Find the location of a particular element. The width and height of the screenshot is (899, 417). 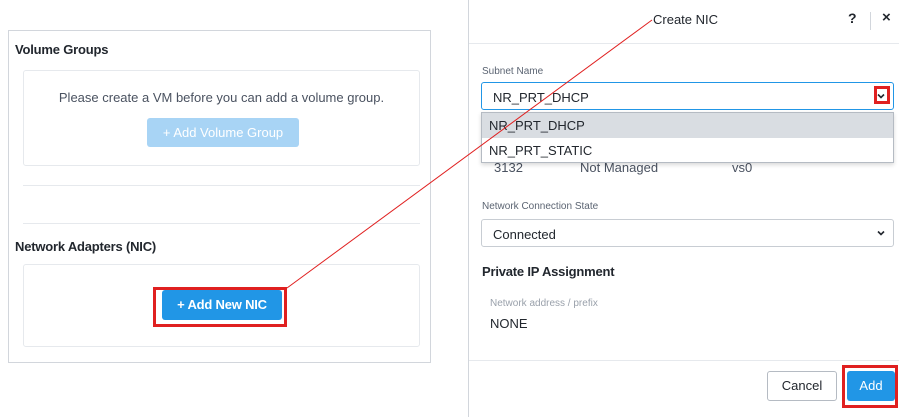

add-button: Add is located at coordinates (871, 386).